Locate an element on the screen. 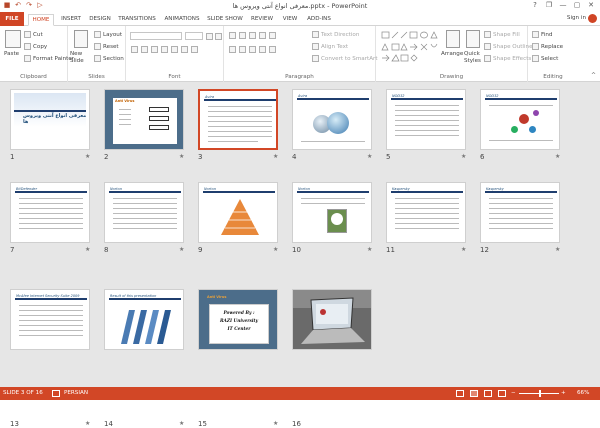  format-painter-button: Format Painter is located at coordinates (49, 58).